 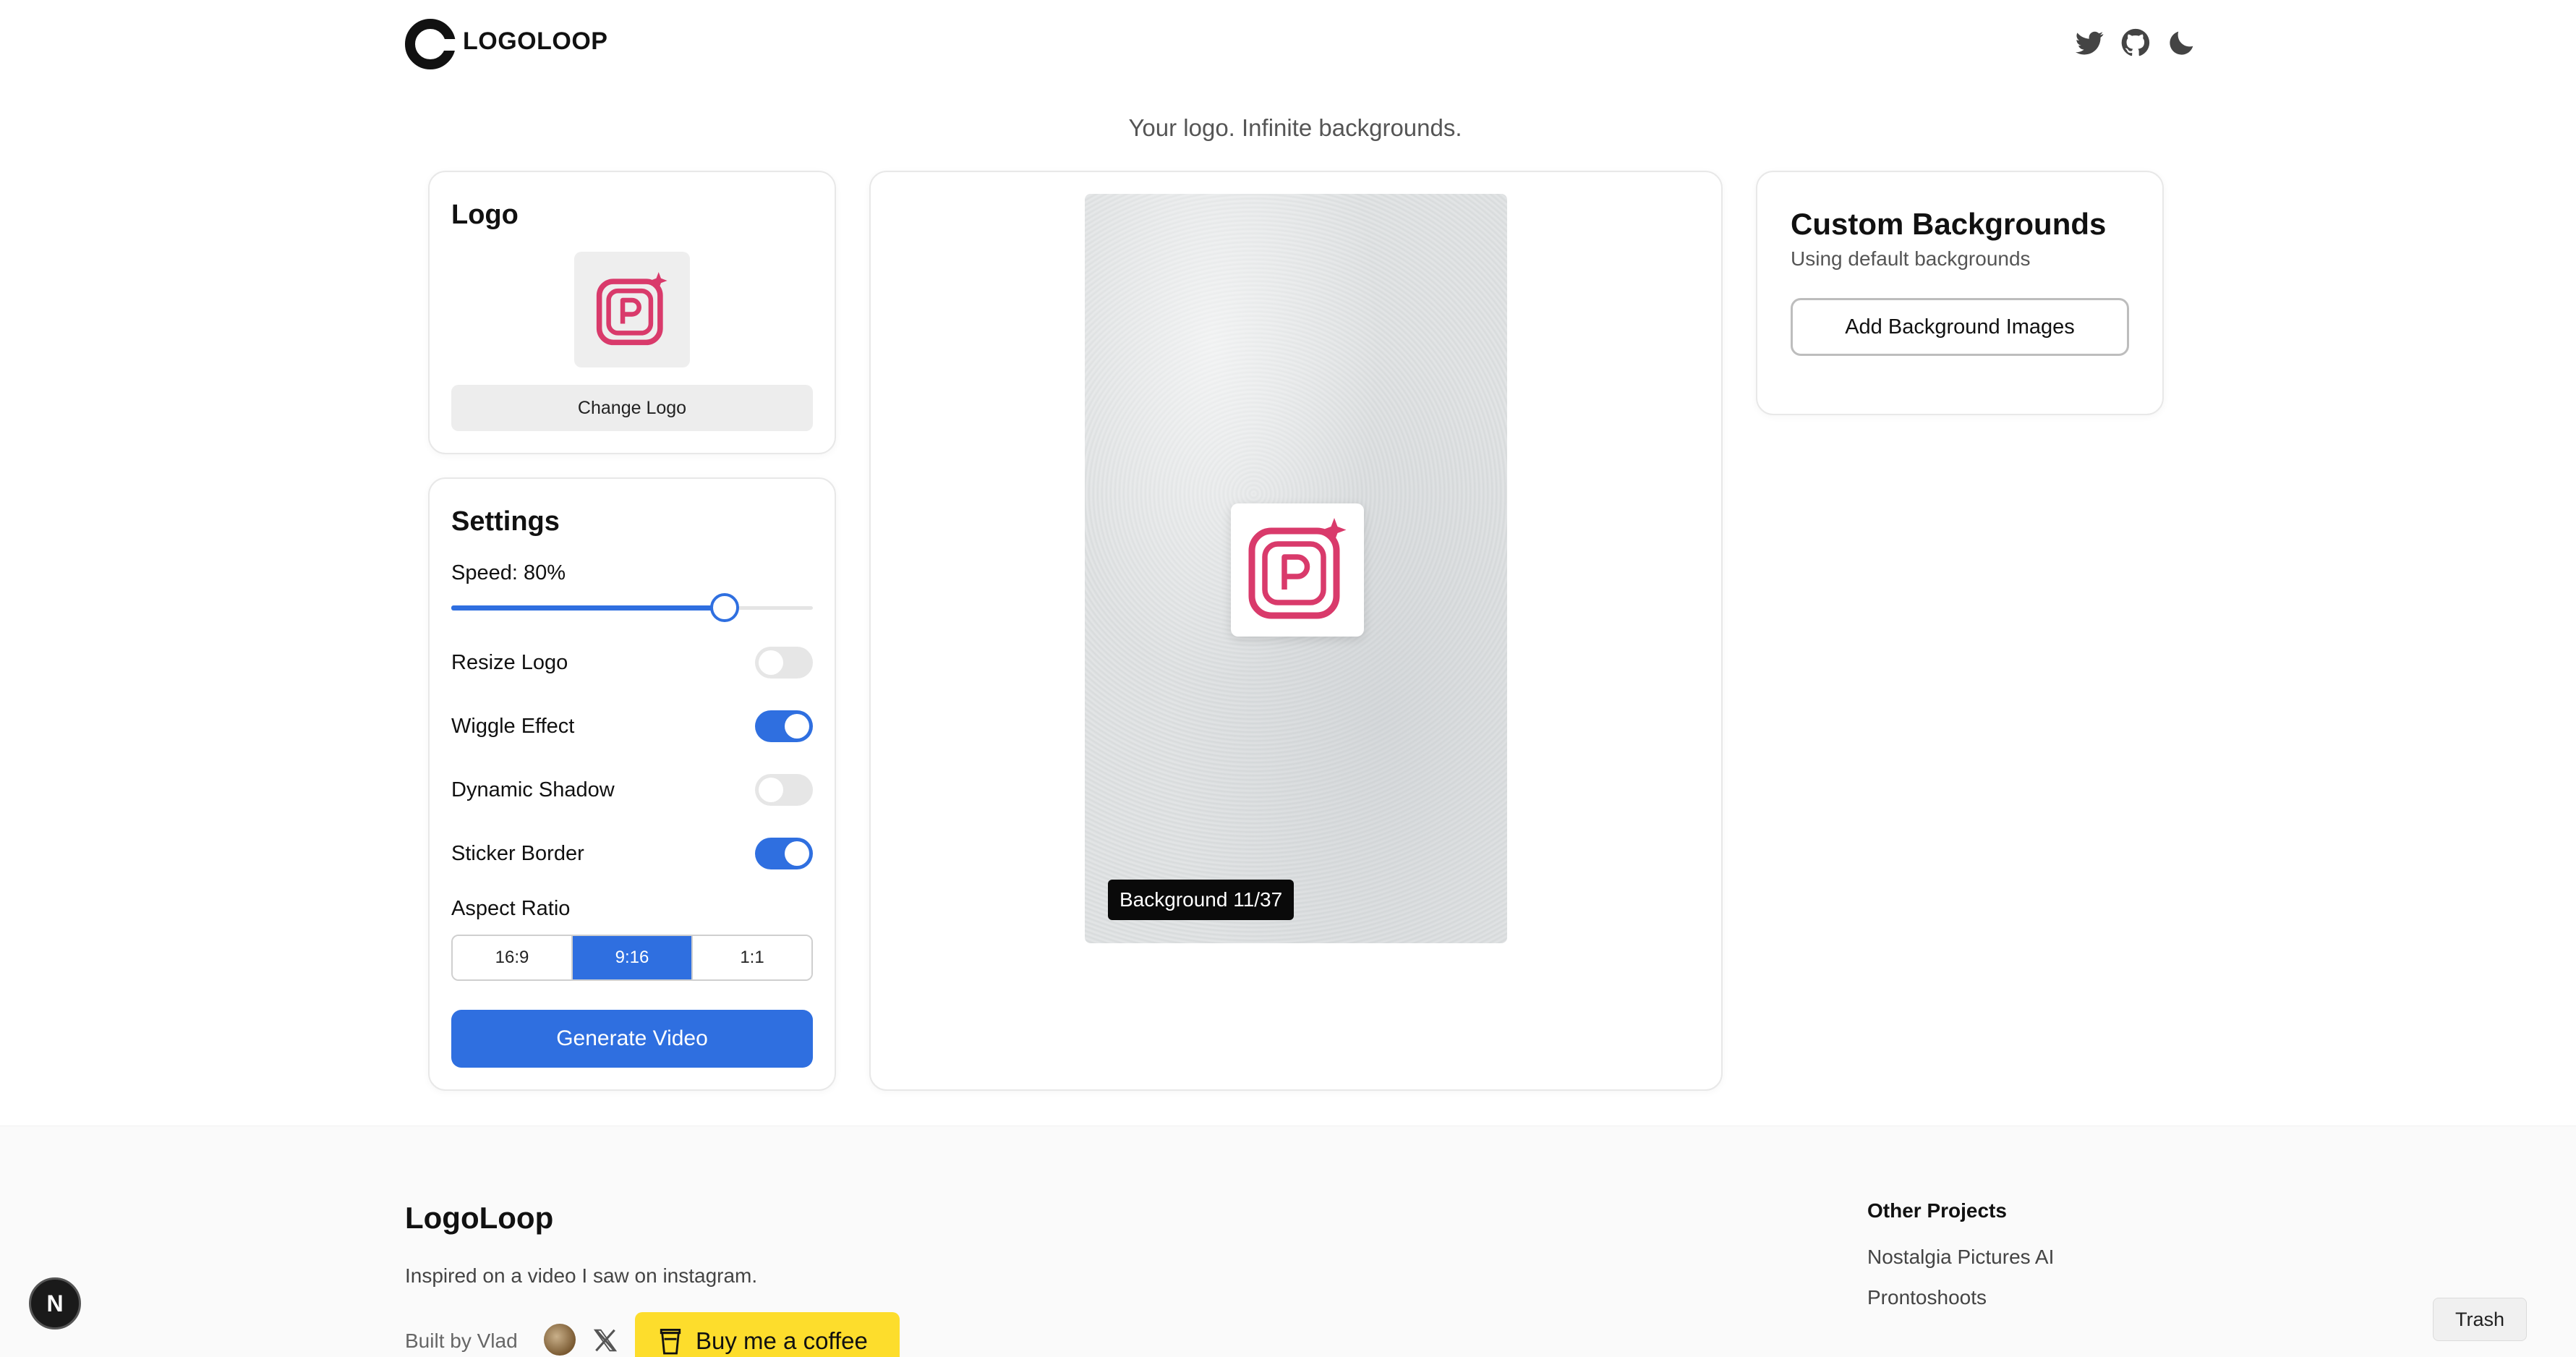 I want to click on moon-icon, so click(x=2181, y=42).